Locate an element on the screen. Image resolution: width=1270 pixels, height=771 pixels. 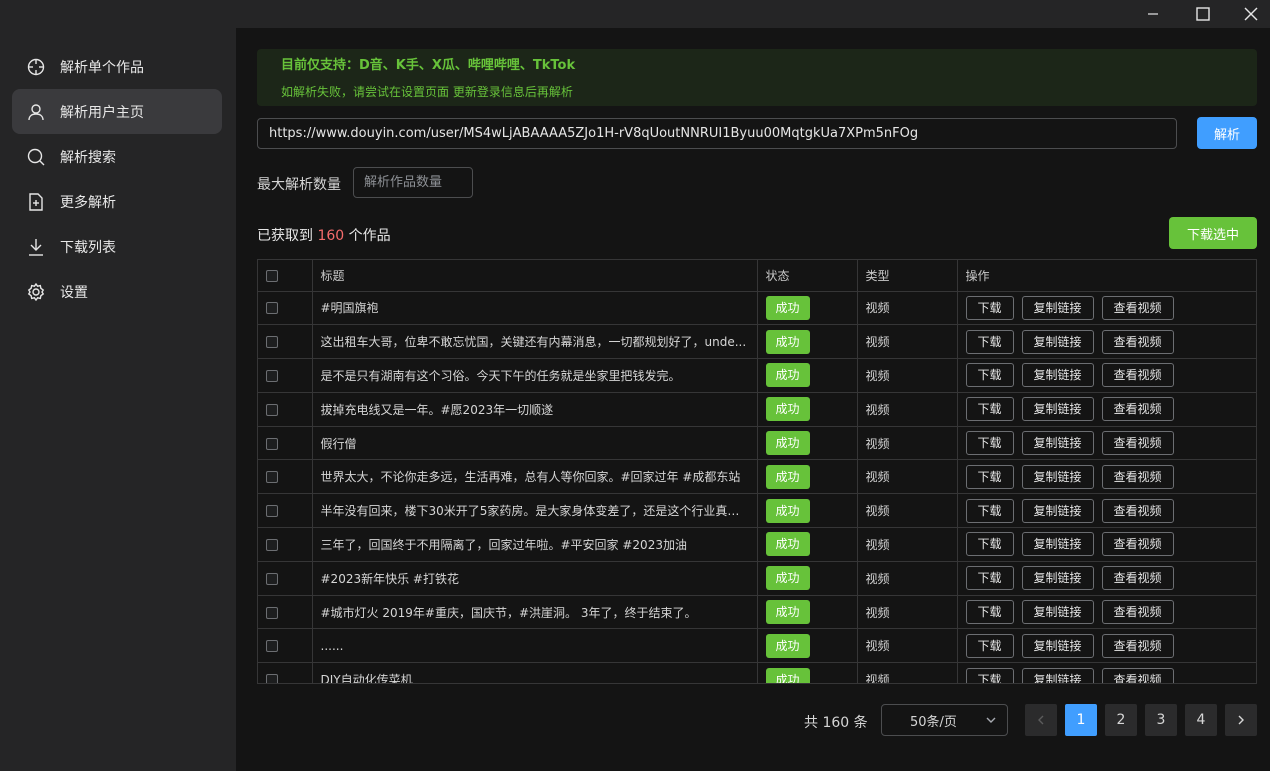
url-input is located at coordinates (717, 133).